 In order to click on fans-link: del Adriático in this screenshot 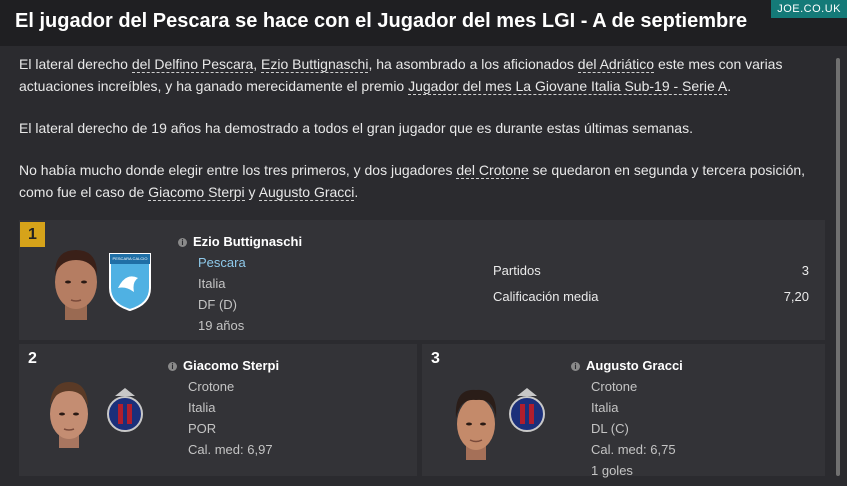, I will do `click(616, 64)`.